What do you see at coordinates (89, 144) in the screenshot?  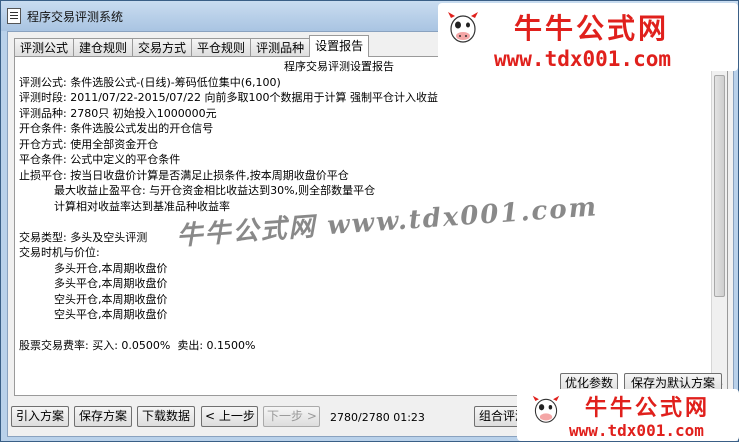 I see `report-line: 开仓方式: 使用全部资金开仓` at bounding box center [89, 144].